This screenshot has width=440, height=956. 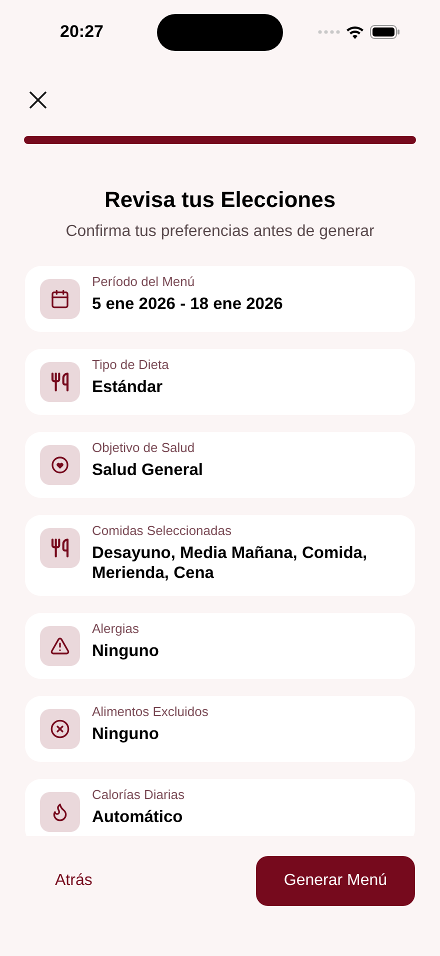 What do you see at coordinates (385, 32) in the screenshot?
I see `battery-icon` at bounding box center [385, 32].